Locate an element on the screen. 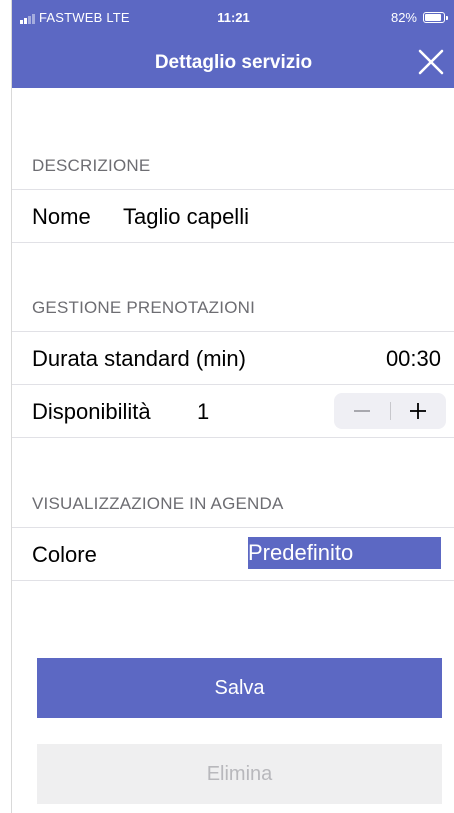 This screenshot has height=813, width=454. close-icon is located at coordinates (431, 62).